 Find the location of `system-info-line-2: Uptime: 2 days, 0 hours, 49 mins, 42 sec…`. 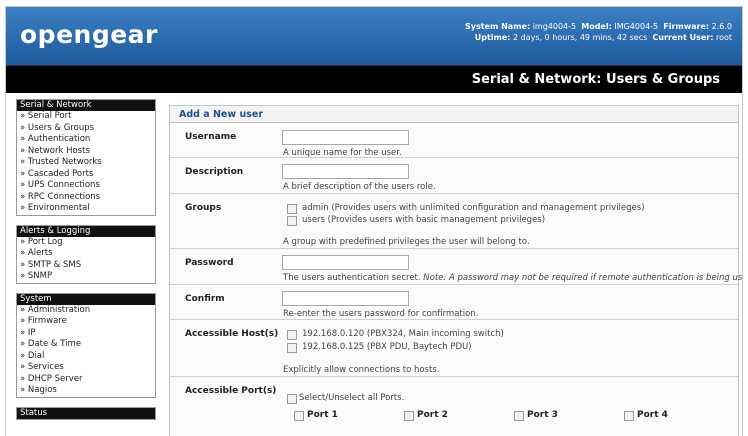

system-info-line-2: Uptime: 2 days, 0 hours, 49 mins, 42 sec… is located at coordinates (603, 37).